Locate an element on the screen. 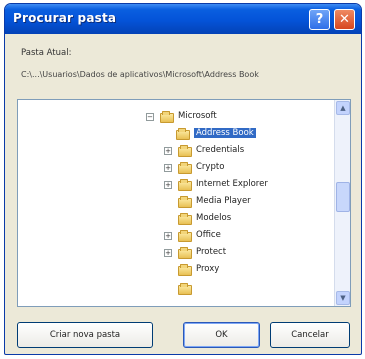 This screenshot has height=359, width=365. tree-scrollbar: ▲ ▼ is located at coordinates (342, 203).